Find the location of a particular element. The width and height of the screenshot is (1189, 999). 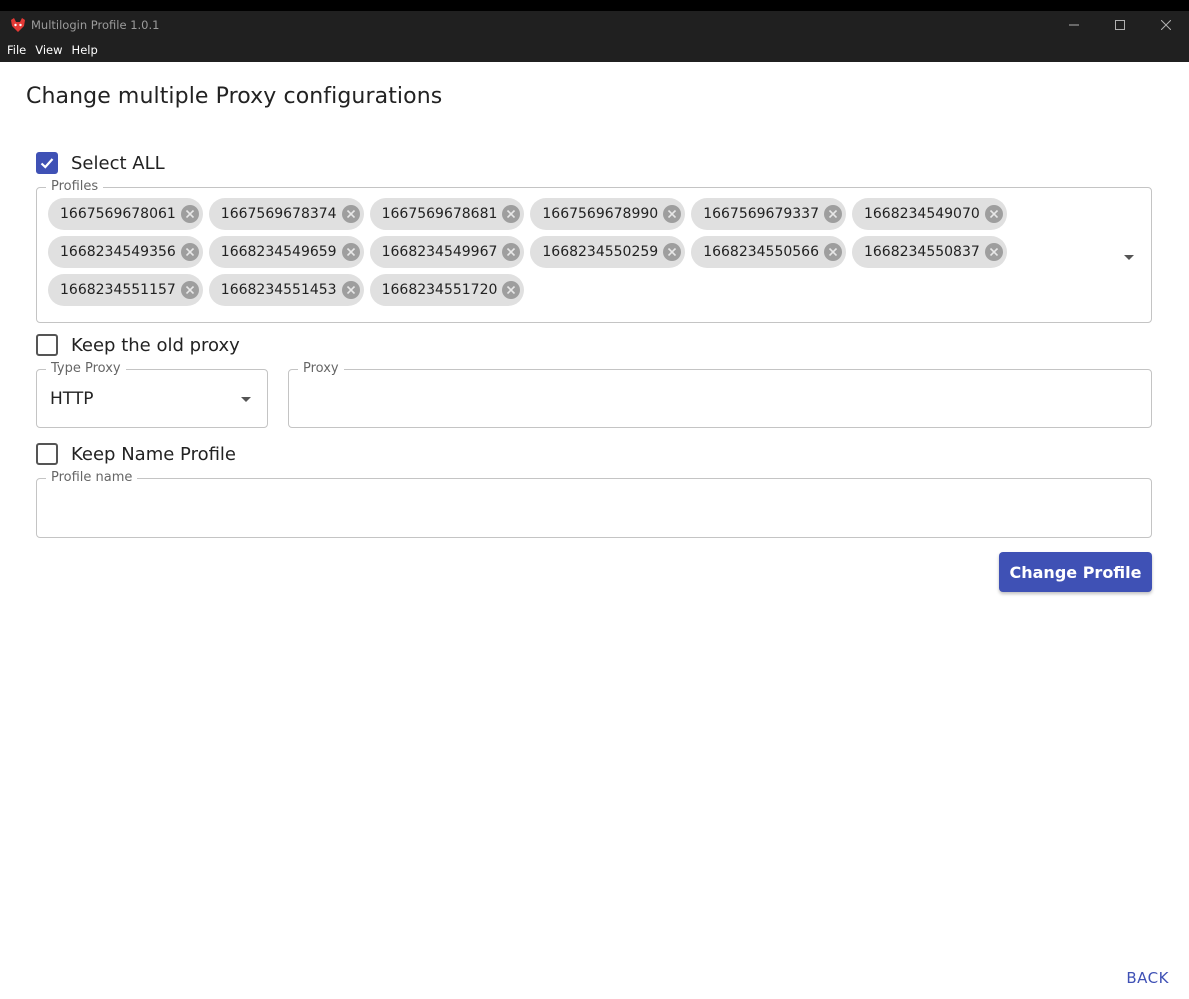

profile-chip-label: 1668234549070 is located at coordinates (921, 214).